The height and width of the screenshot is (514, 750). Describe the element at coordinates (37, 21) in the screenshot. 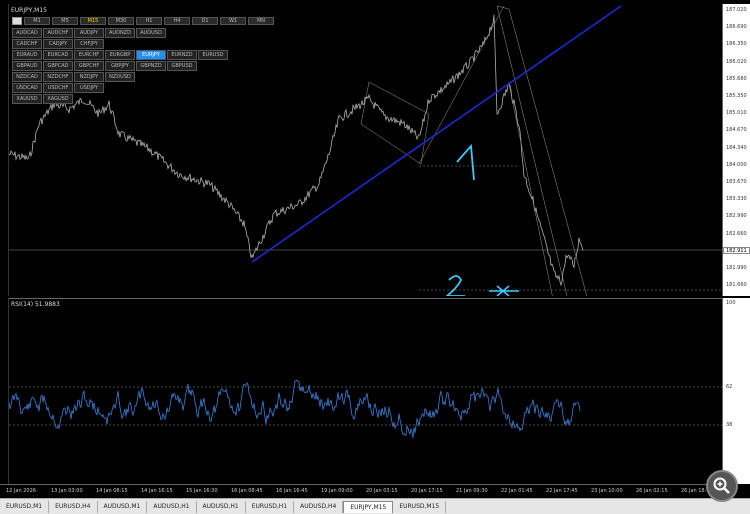

I see `timeframe-m1-button: M1` at that location.